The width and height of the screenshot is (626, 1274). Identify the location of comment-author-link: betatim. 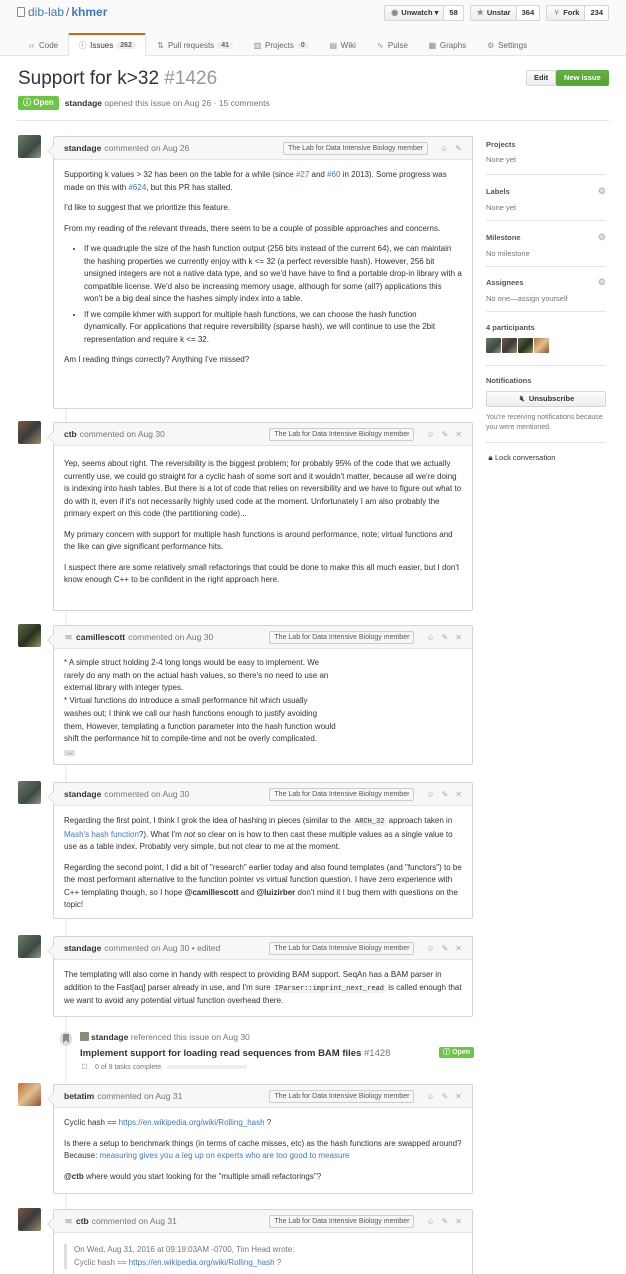
(79, 1096).